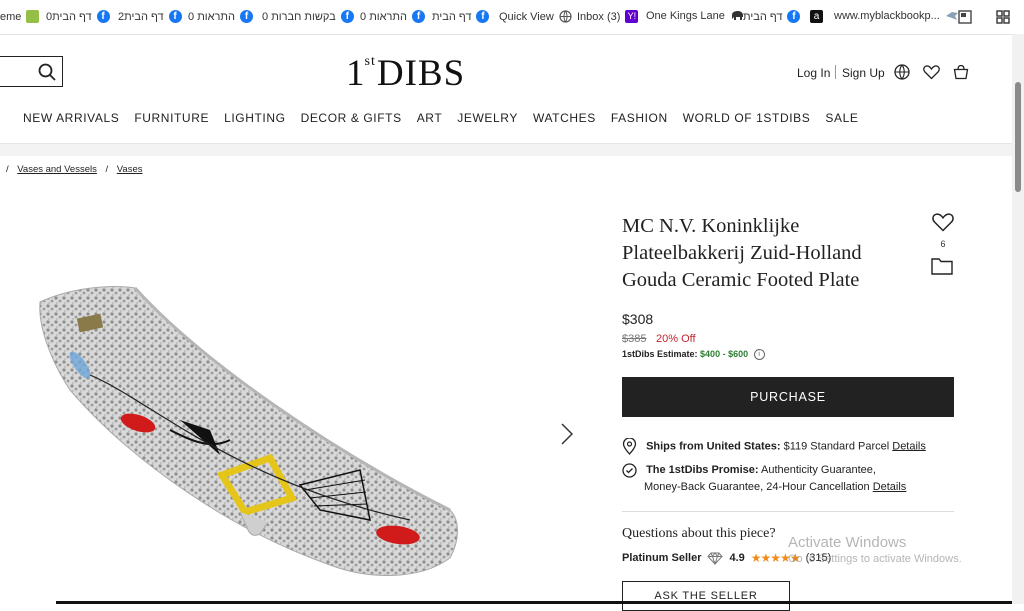 This screenshot has width=1024, height=611. Describe the element at coordinates (875, 559) in the screenshot. I see `watermark-subtitle: Go to Settings to activate Windows.` at that location.